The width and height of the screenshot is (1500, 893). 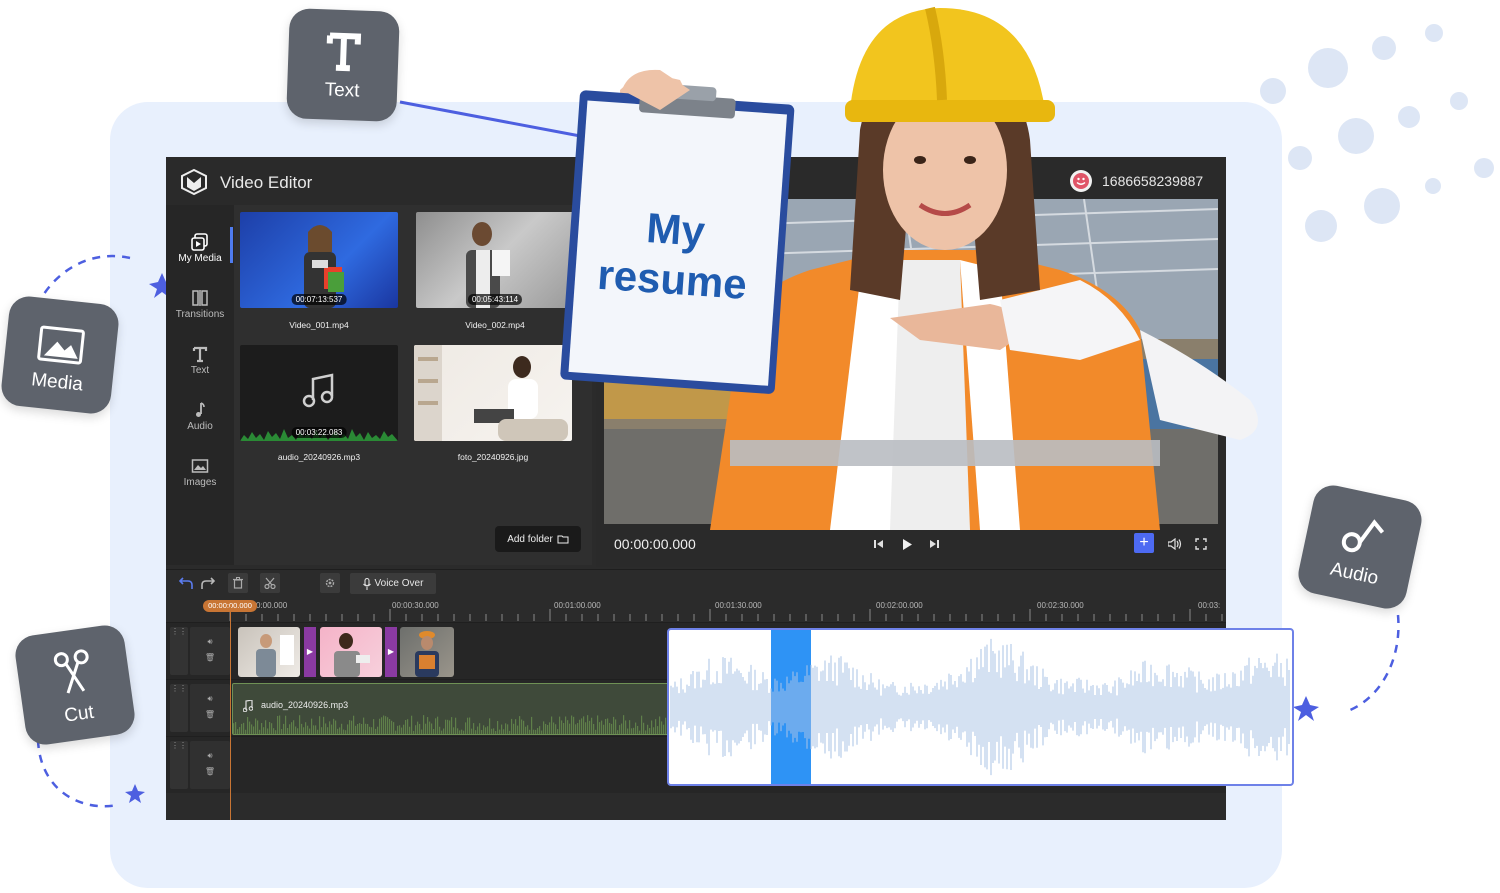 I want to click on redo-icon, so click(x=208, y=583).